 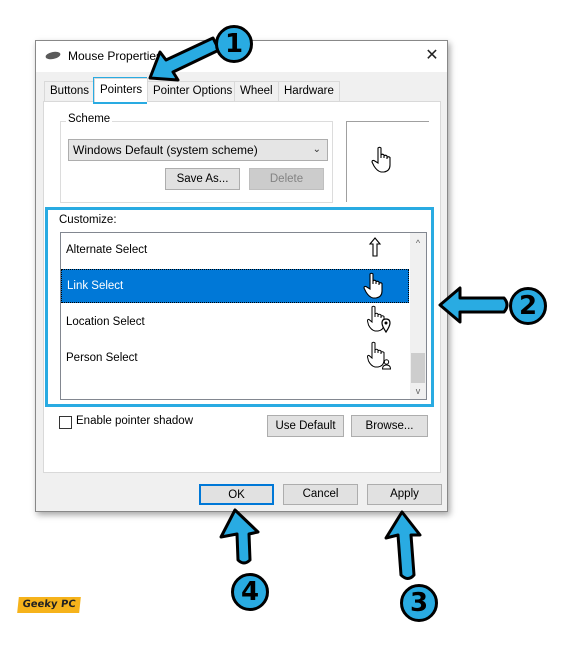 I want to click on callout-badge-3: 3, so click(x=419, y=603).